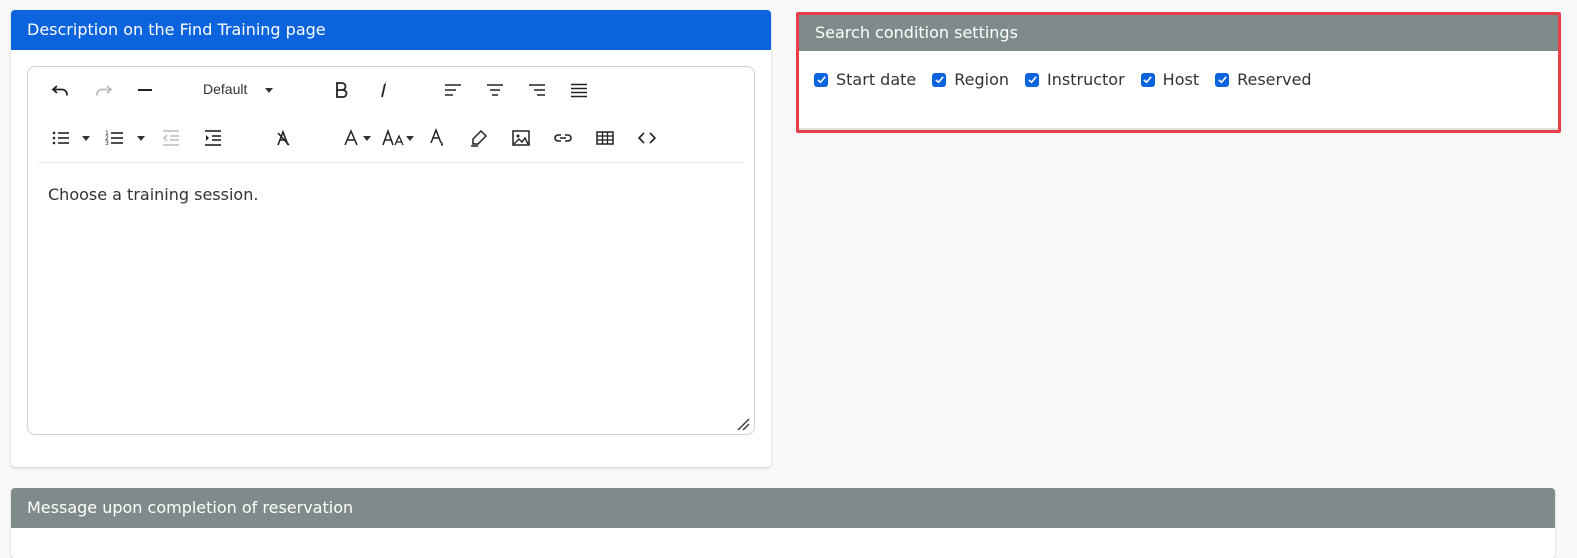  I want to click on resize-handle-icon, so click(743, 423).